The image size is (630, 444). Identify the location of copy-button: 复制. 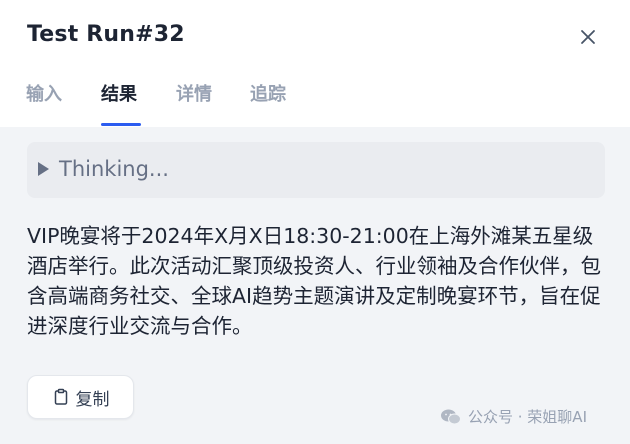
(80, 397).